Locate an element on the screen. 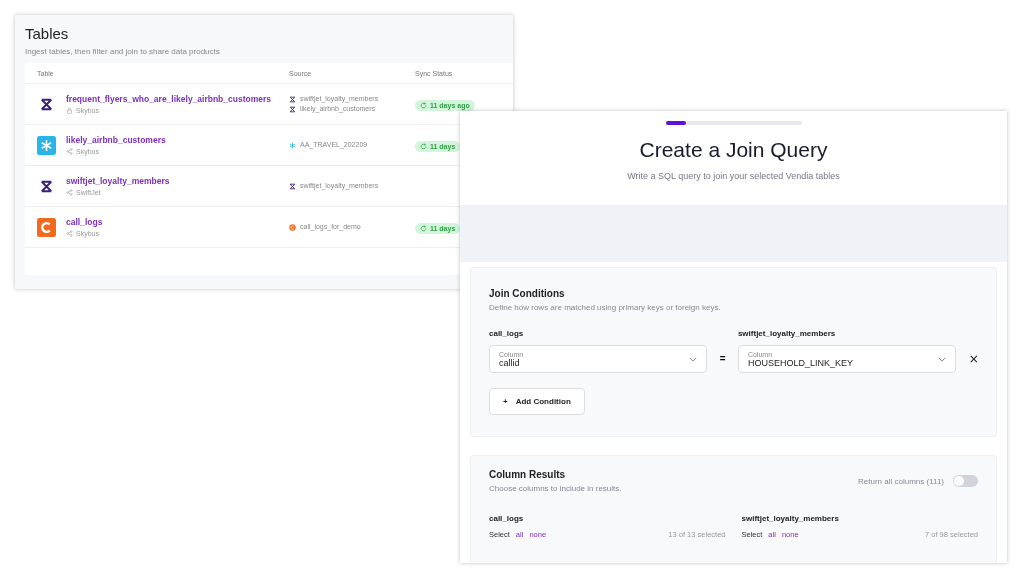 Image resolution: width=1024 pixels, height=580 pixels. table-name-link: swiftjet_loyalty_members is located at coordinates (118, 181).